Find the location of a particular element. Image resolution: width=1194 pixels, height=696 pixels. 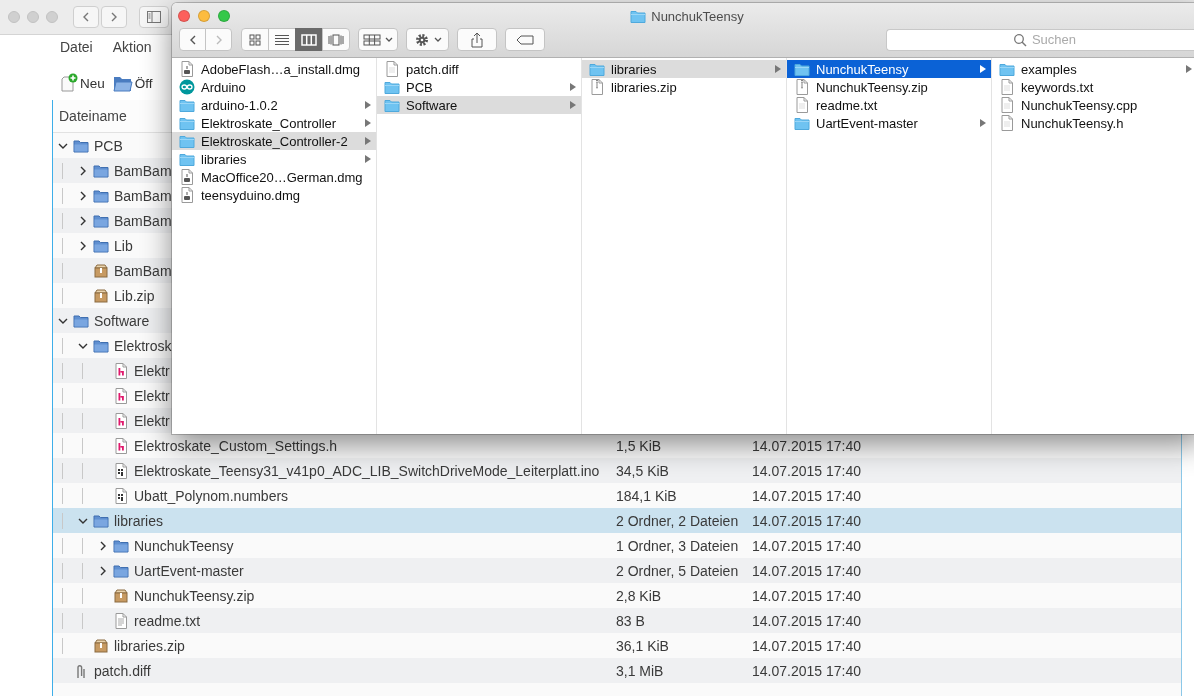

menu-item: Datei is located at coordinates (76, 51).